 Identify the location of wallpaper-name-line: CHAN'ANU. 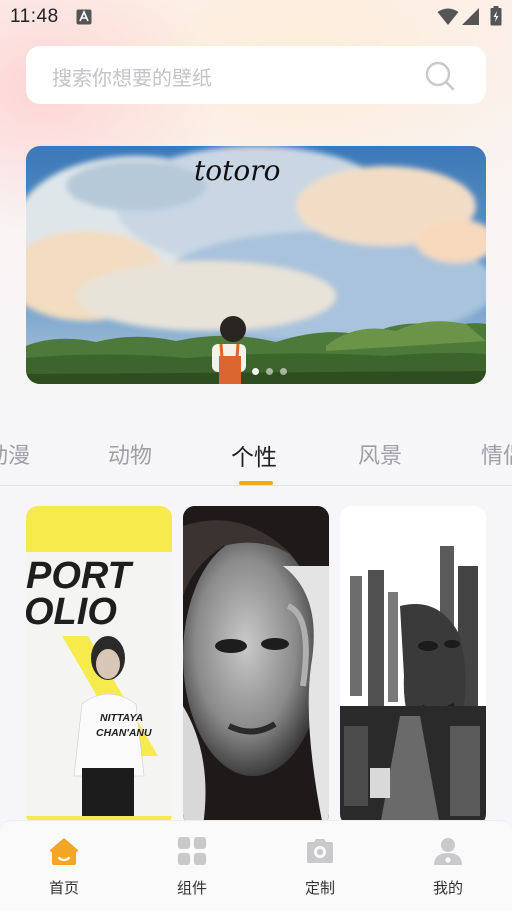
(124, 733).